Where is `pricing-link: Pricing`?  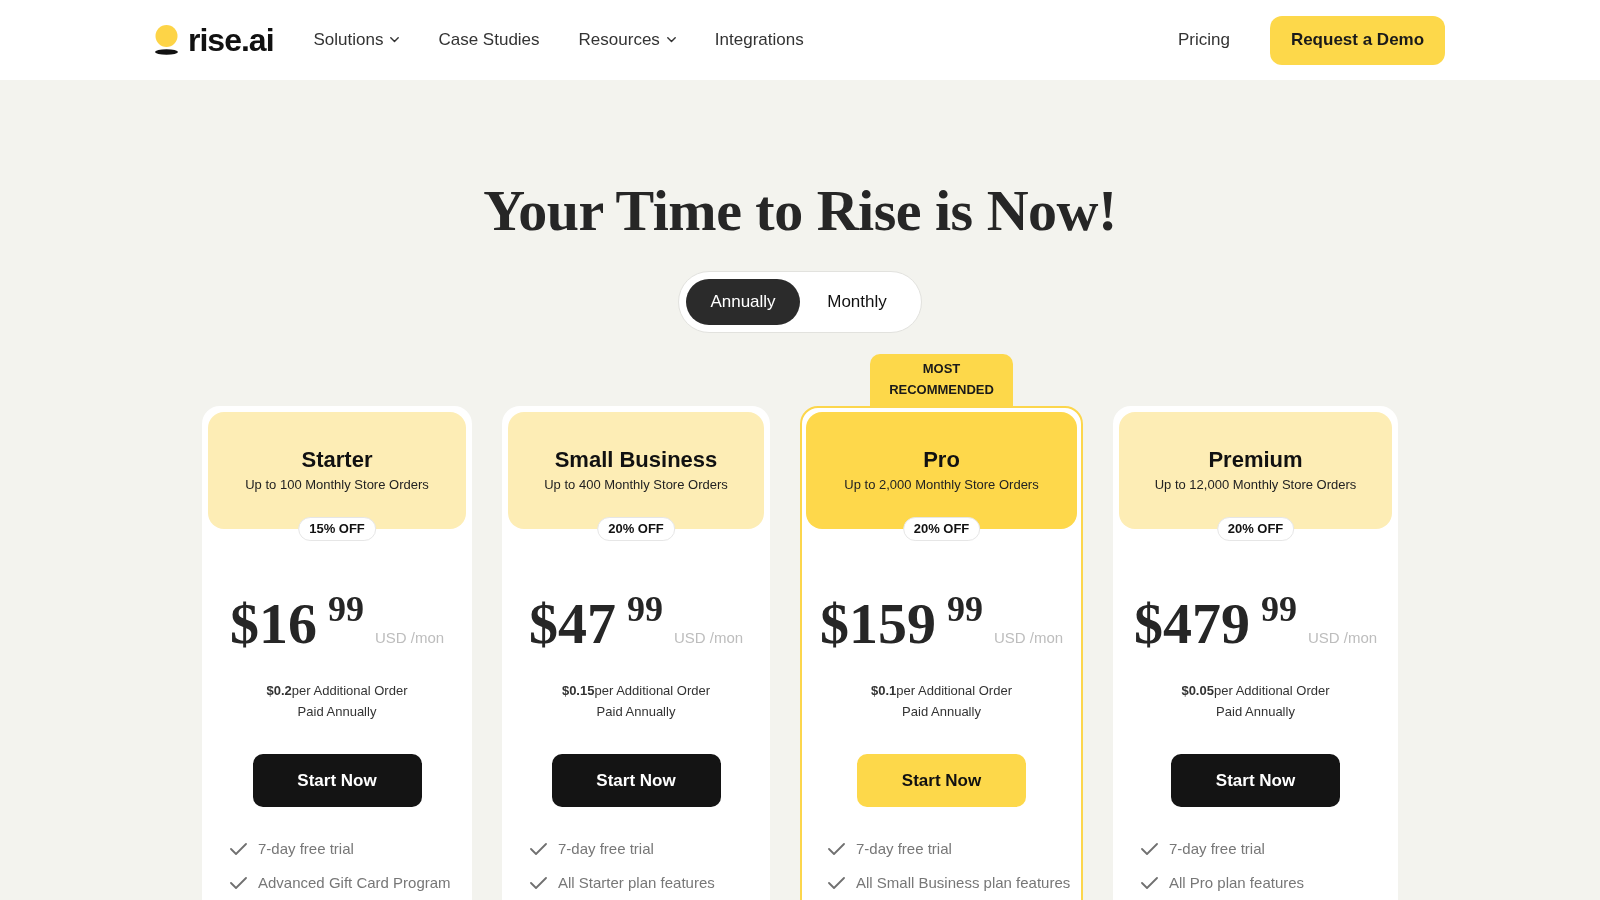 pricing-link: Pricing is located at coordinates (1204, 40).